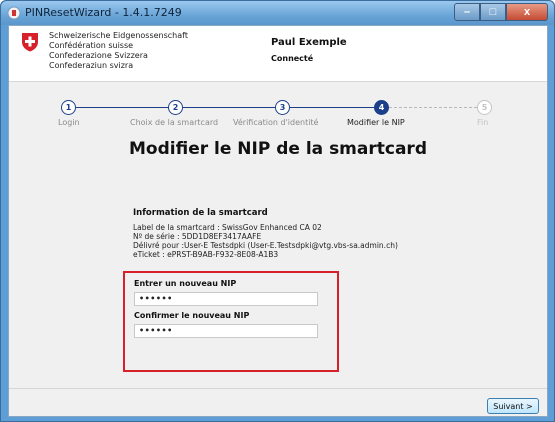 The height and width of the screenshot is (422, 555). Describe the element at coordinates (226, 299) in the screenshot. I see `new-pin-input: ••••••` at that location.